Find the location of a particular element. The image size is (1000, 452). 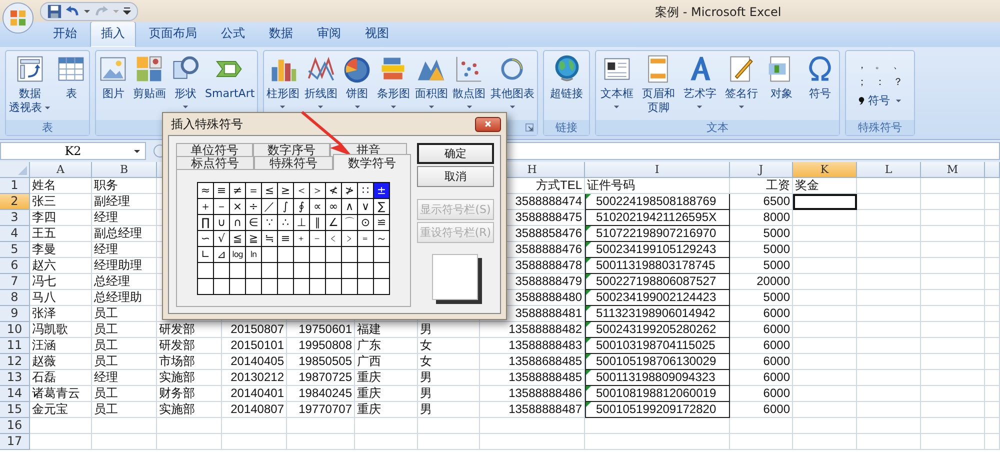

symbol-cell: ～ is located at coordinates (381, 238).